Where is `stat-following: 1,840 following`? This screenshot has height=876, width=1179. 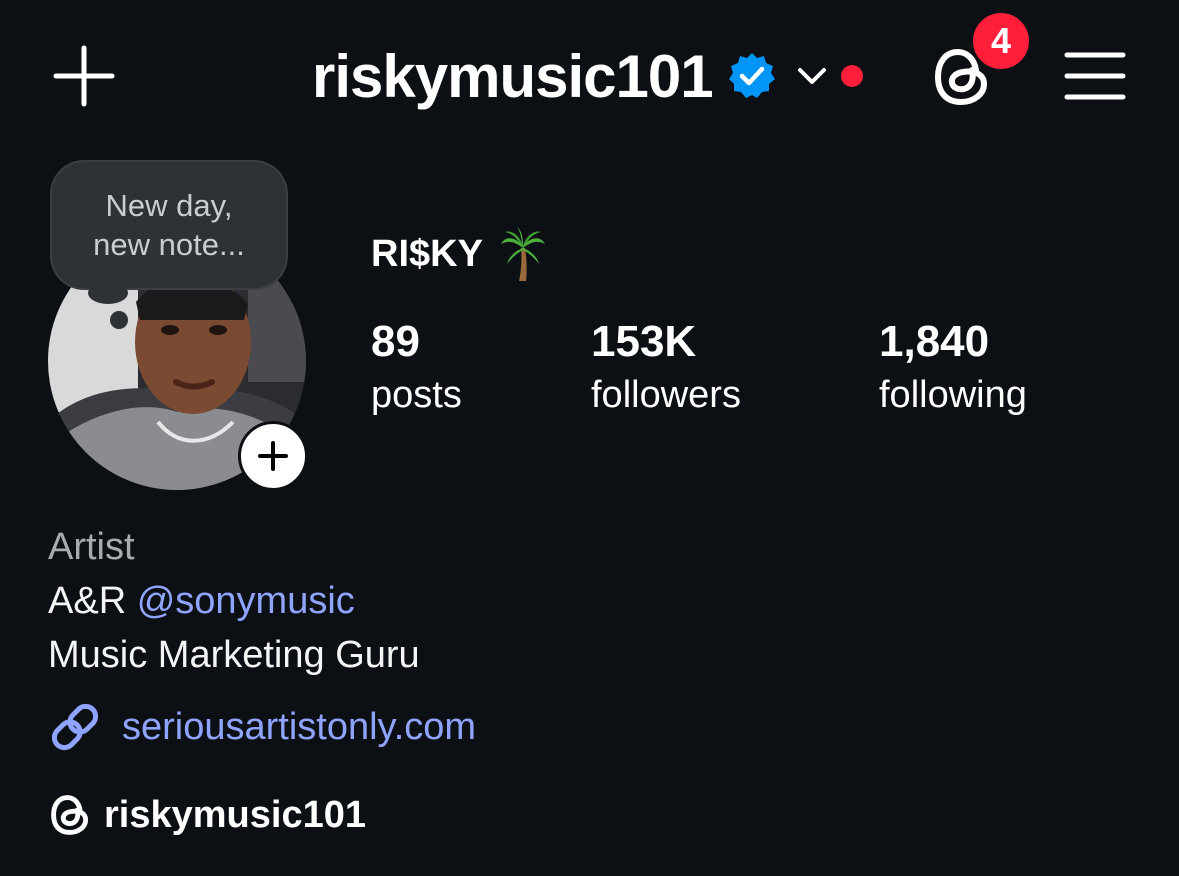
stat-following: 1,840 following is located at coordinates (953, 367).